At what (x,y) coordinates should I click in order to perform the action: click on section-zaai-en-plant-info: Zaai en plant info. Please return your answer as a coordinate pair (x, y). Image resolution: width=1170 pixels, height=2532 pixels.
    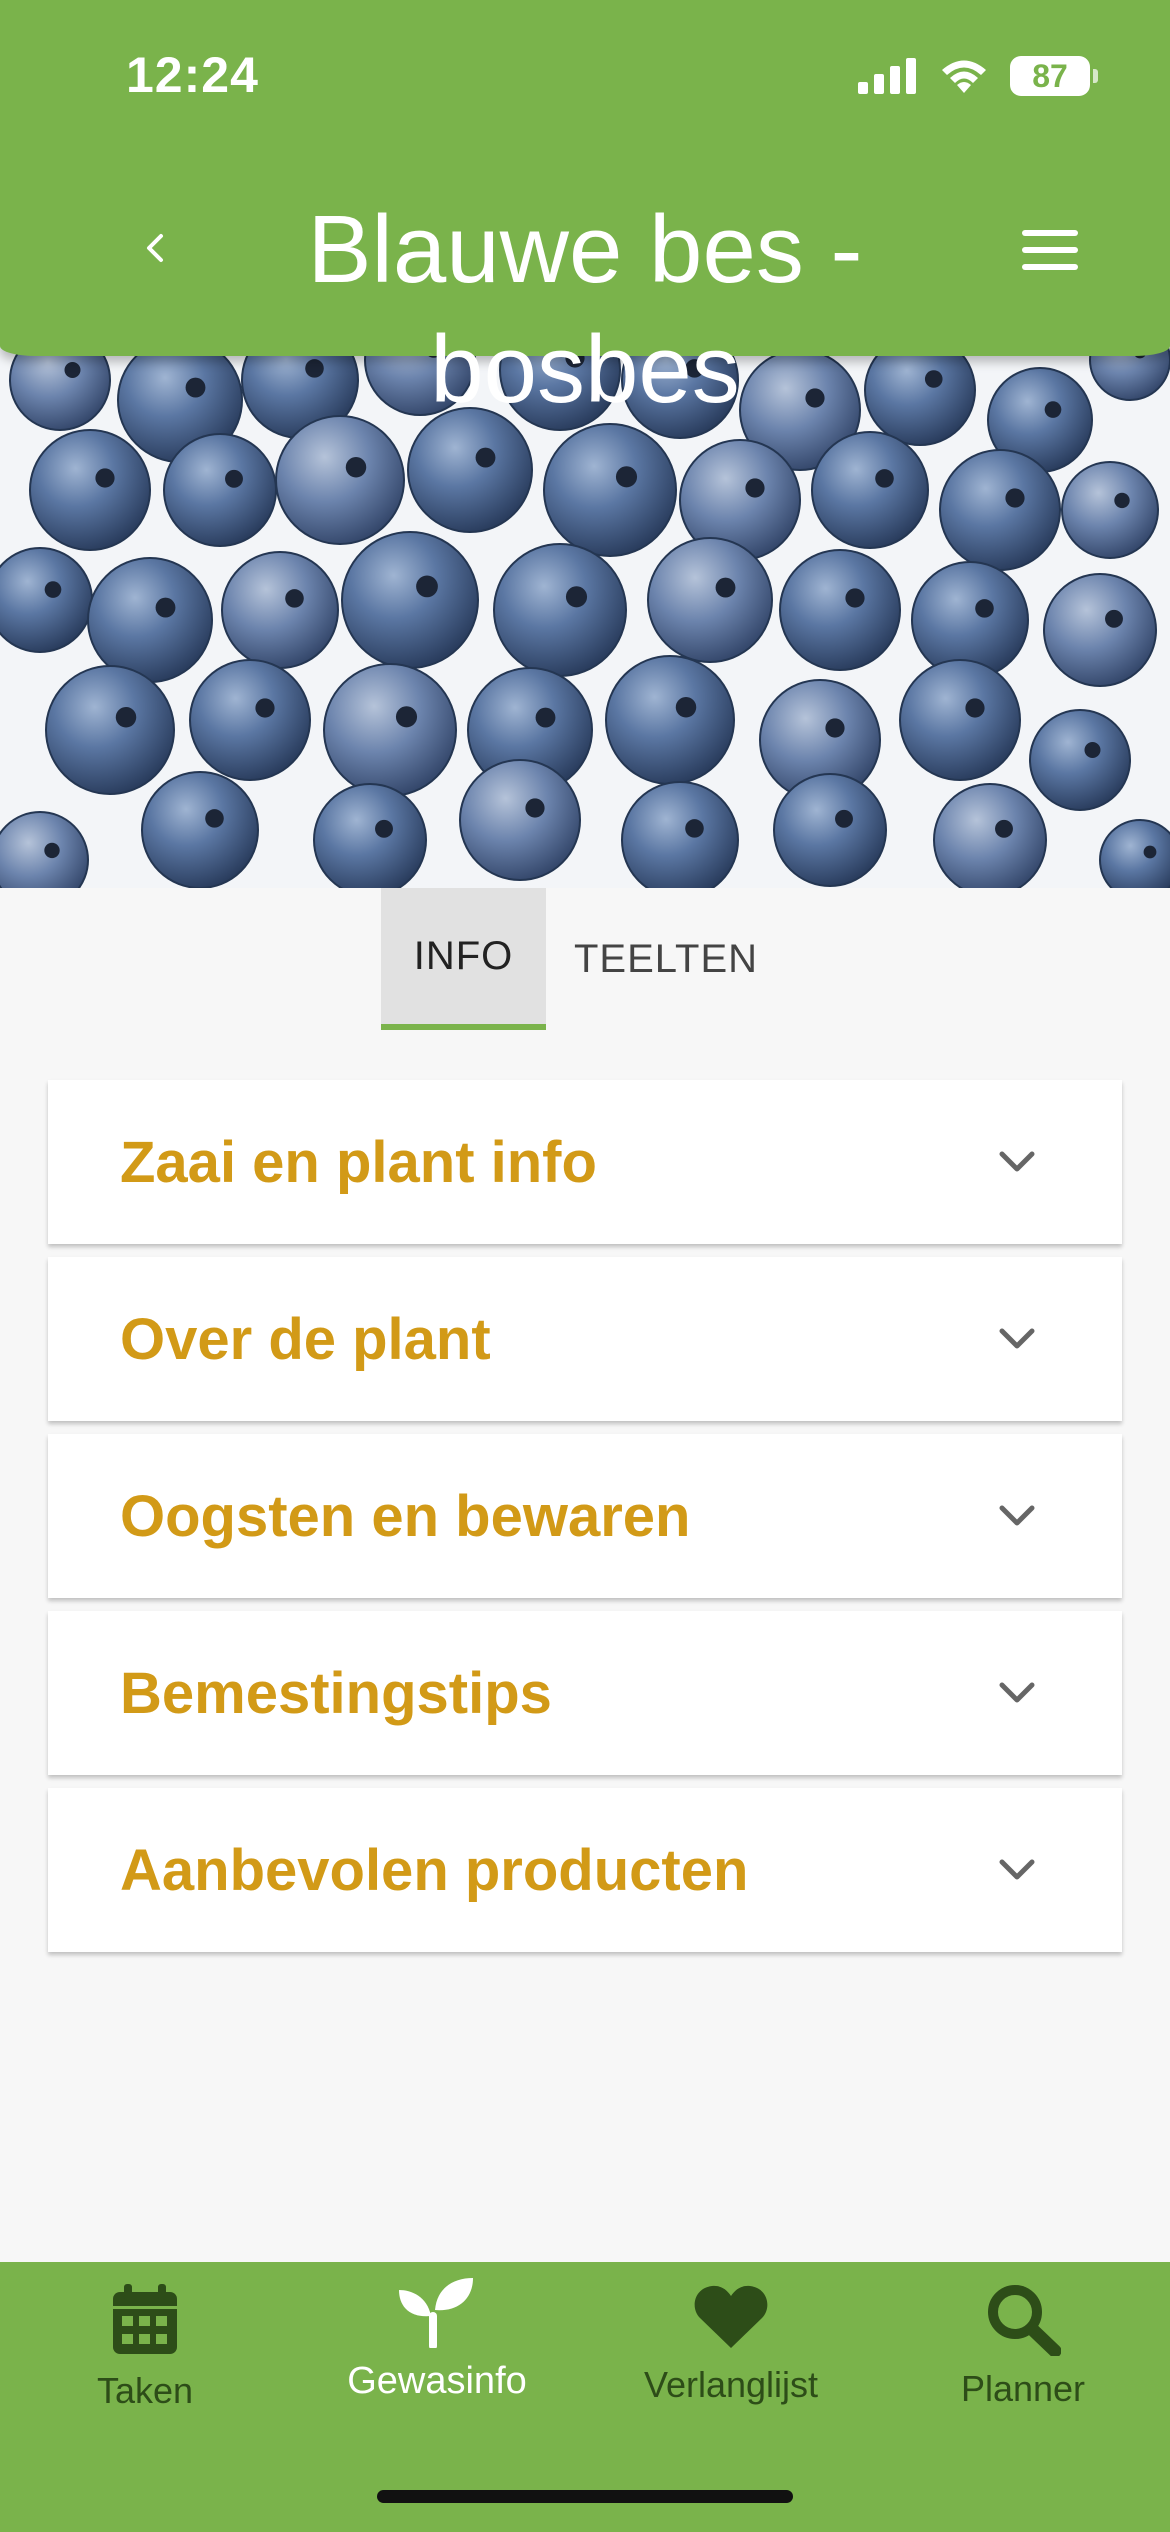
    Looking at the image, I should click on (585, 1162).